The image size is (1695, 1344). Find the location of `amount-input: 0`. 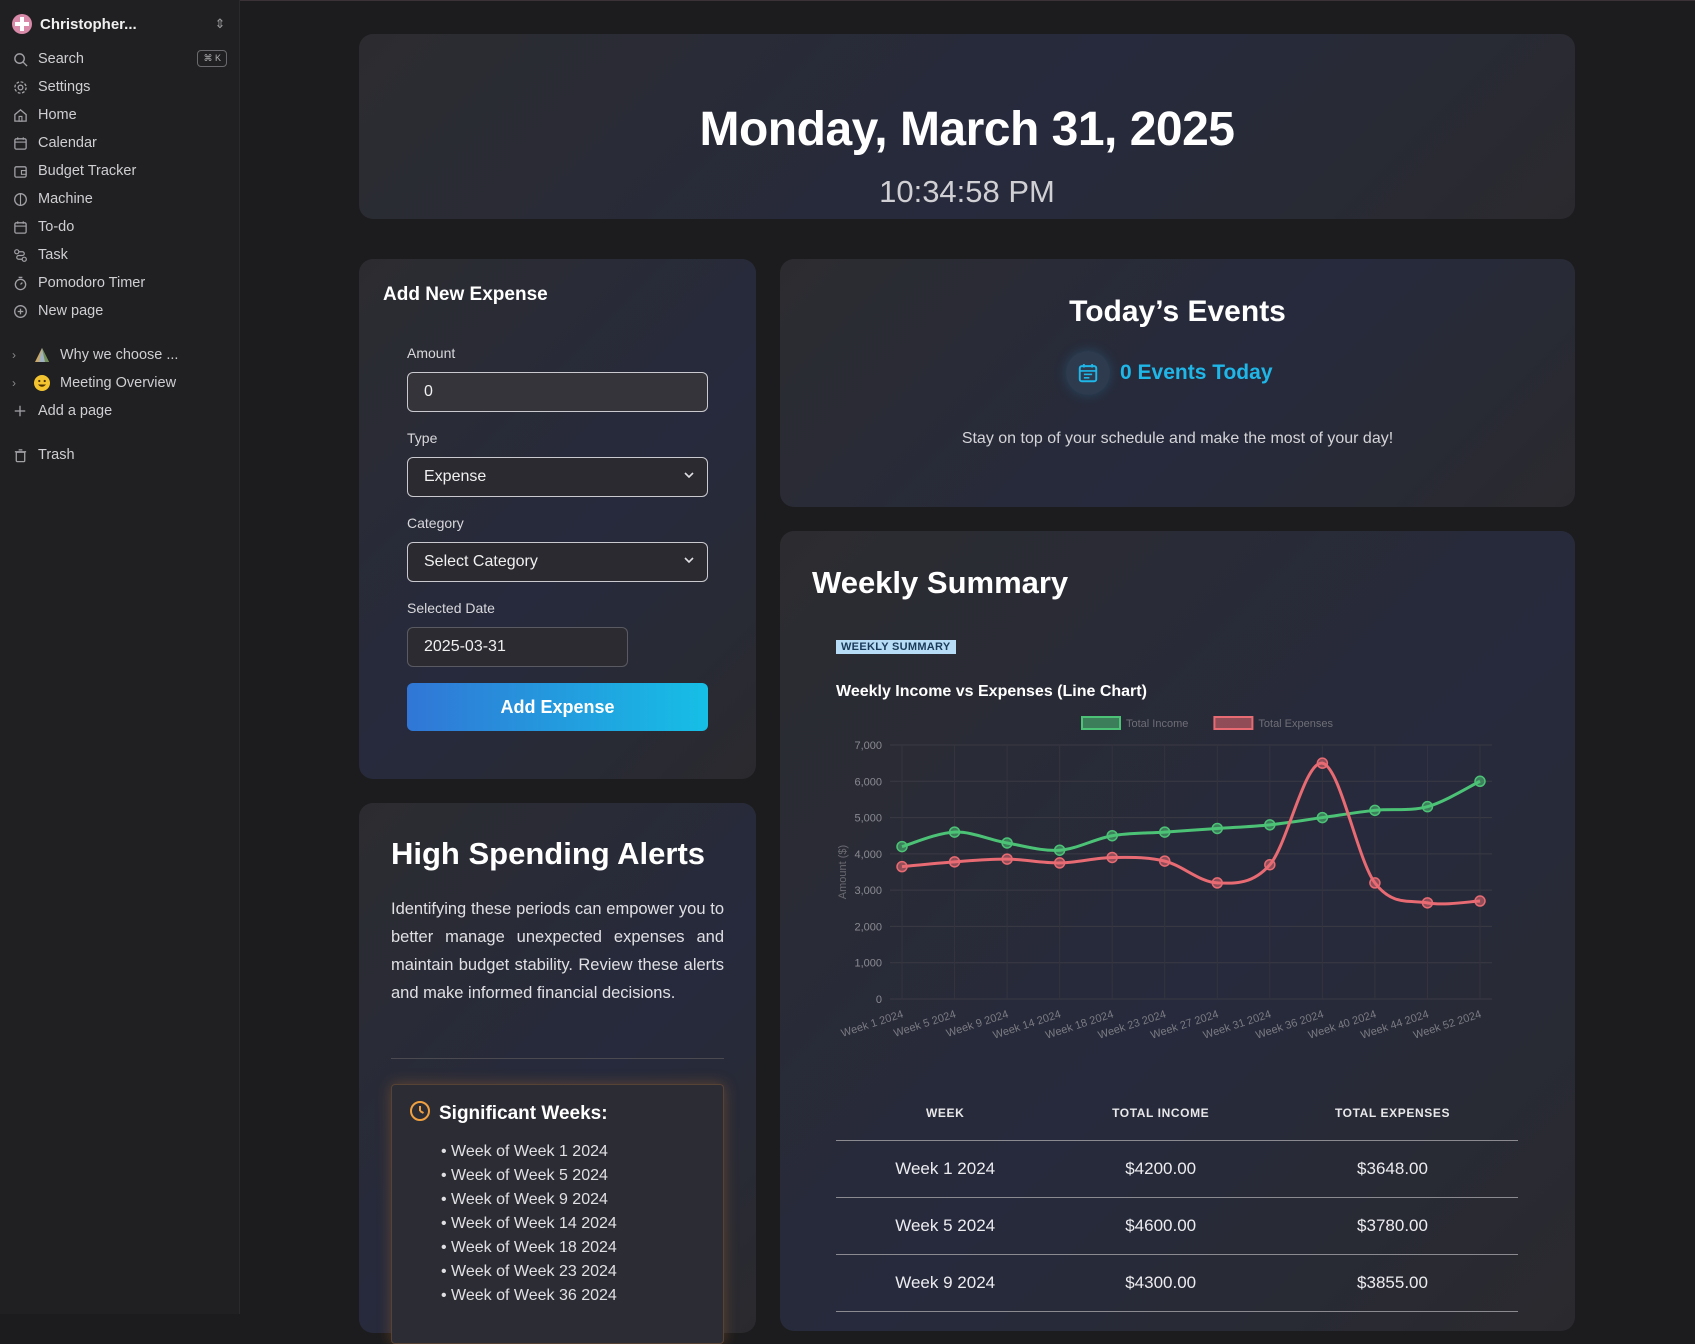

amount-input: 0 is located at coordinates (557, 392).